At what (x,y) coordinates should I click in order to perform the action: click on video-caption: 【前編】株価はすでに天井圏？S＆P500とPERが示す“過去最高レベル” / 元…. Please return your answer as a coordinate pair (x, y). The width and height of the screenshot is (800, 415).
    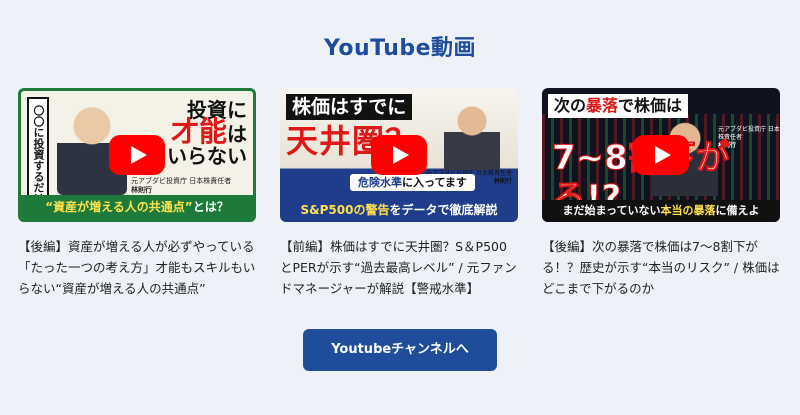
    Looking at the image, I should click on (399, 267).